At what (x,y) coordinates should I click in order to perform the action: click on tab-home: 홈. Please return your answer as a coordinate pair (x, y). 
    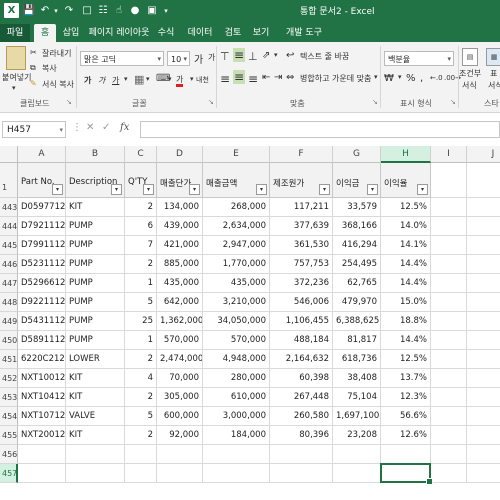
    Looking at the image, I should click on (45, 33).